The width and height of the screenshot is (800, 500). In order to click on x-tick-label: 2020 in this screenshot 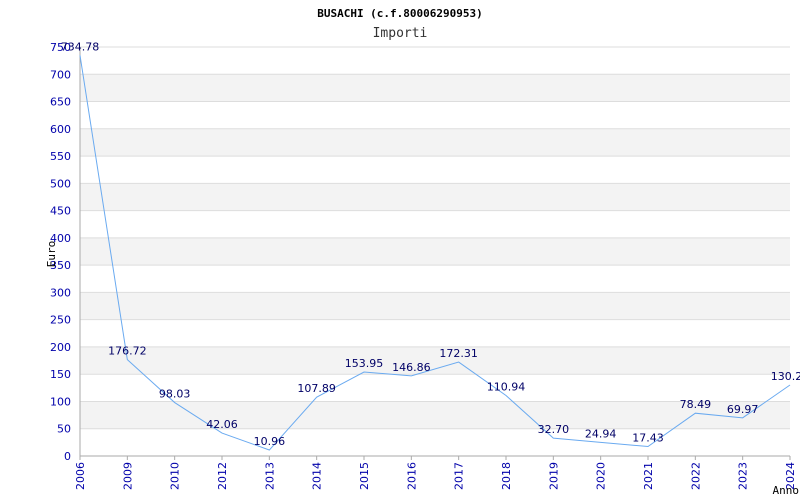, I will do `click(601, 476)`.